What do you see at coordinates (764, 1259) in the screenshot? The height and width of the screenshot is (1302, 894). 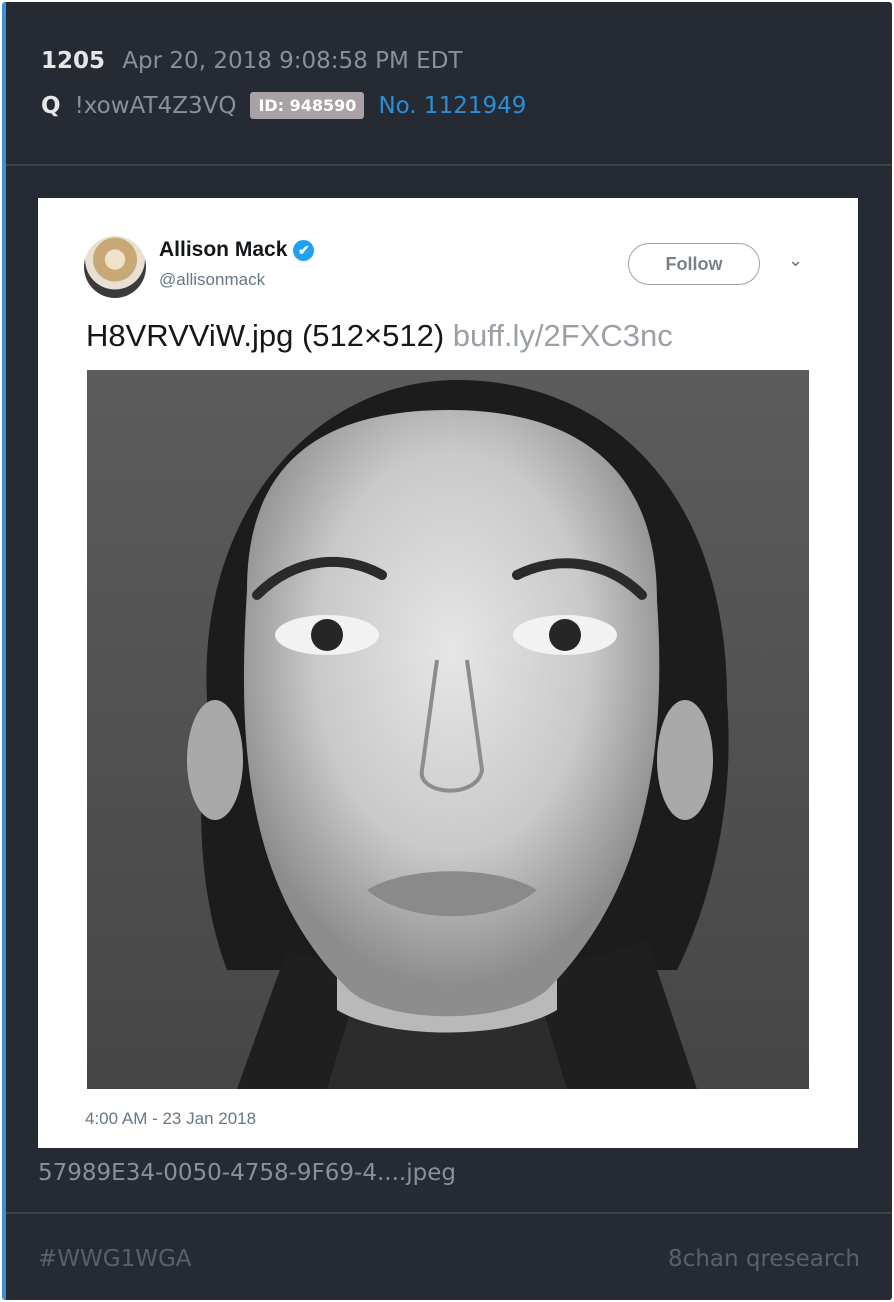 I see `source-label: 8chan qresearch` at bounding box center [764, 1259].